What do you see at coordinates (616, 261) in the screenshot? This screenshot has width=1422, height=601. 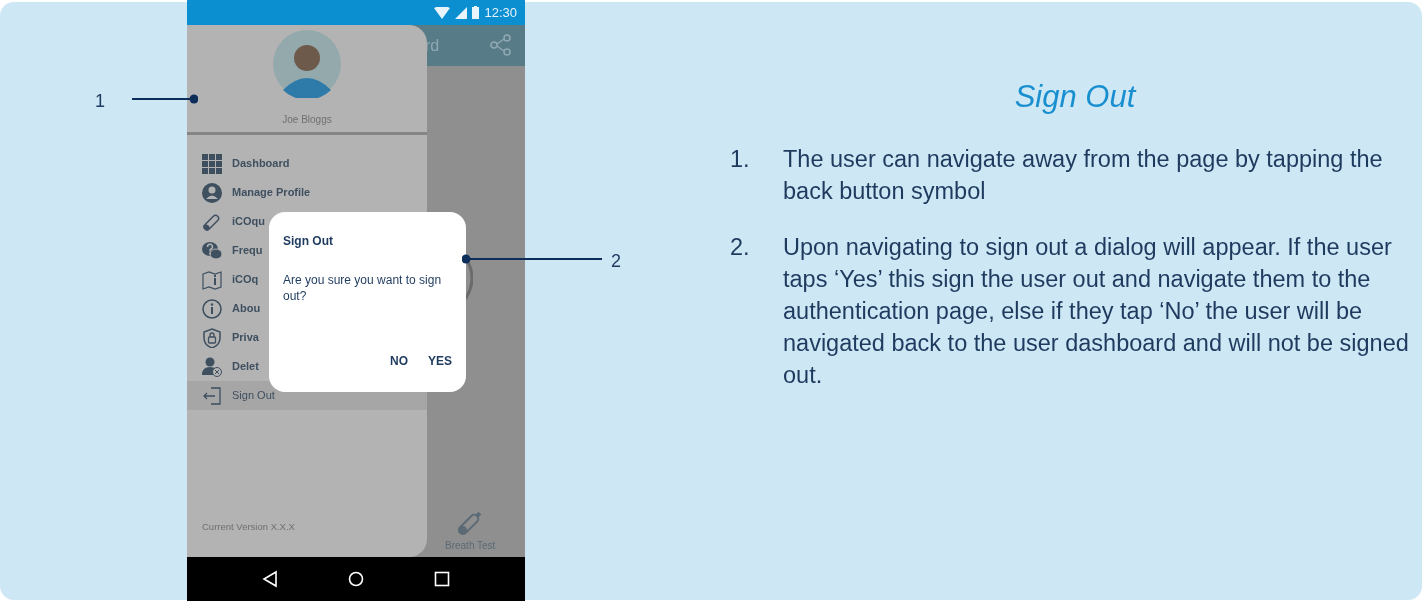 I see `callout-number: 2` at bounding box center [616, 261].